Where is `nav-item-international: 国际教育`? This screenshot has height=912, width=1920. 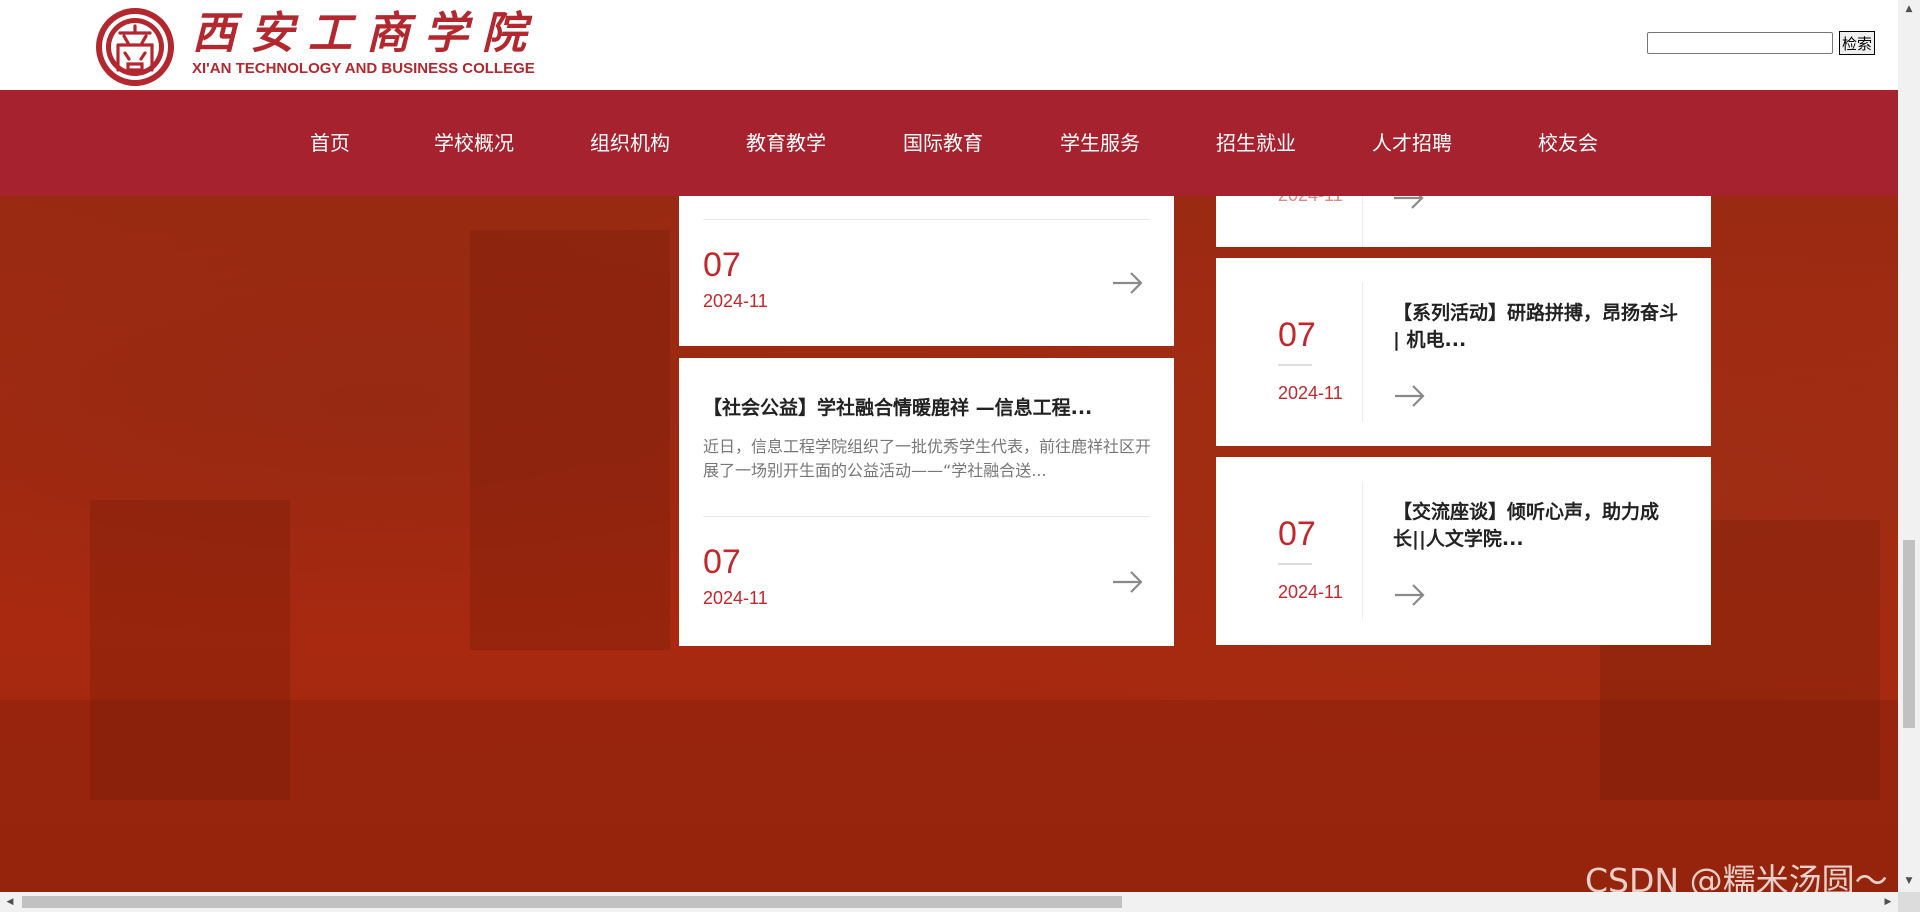
nav-item-international: 国际教育 is located at coordinates (943, 143).